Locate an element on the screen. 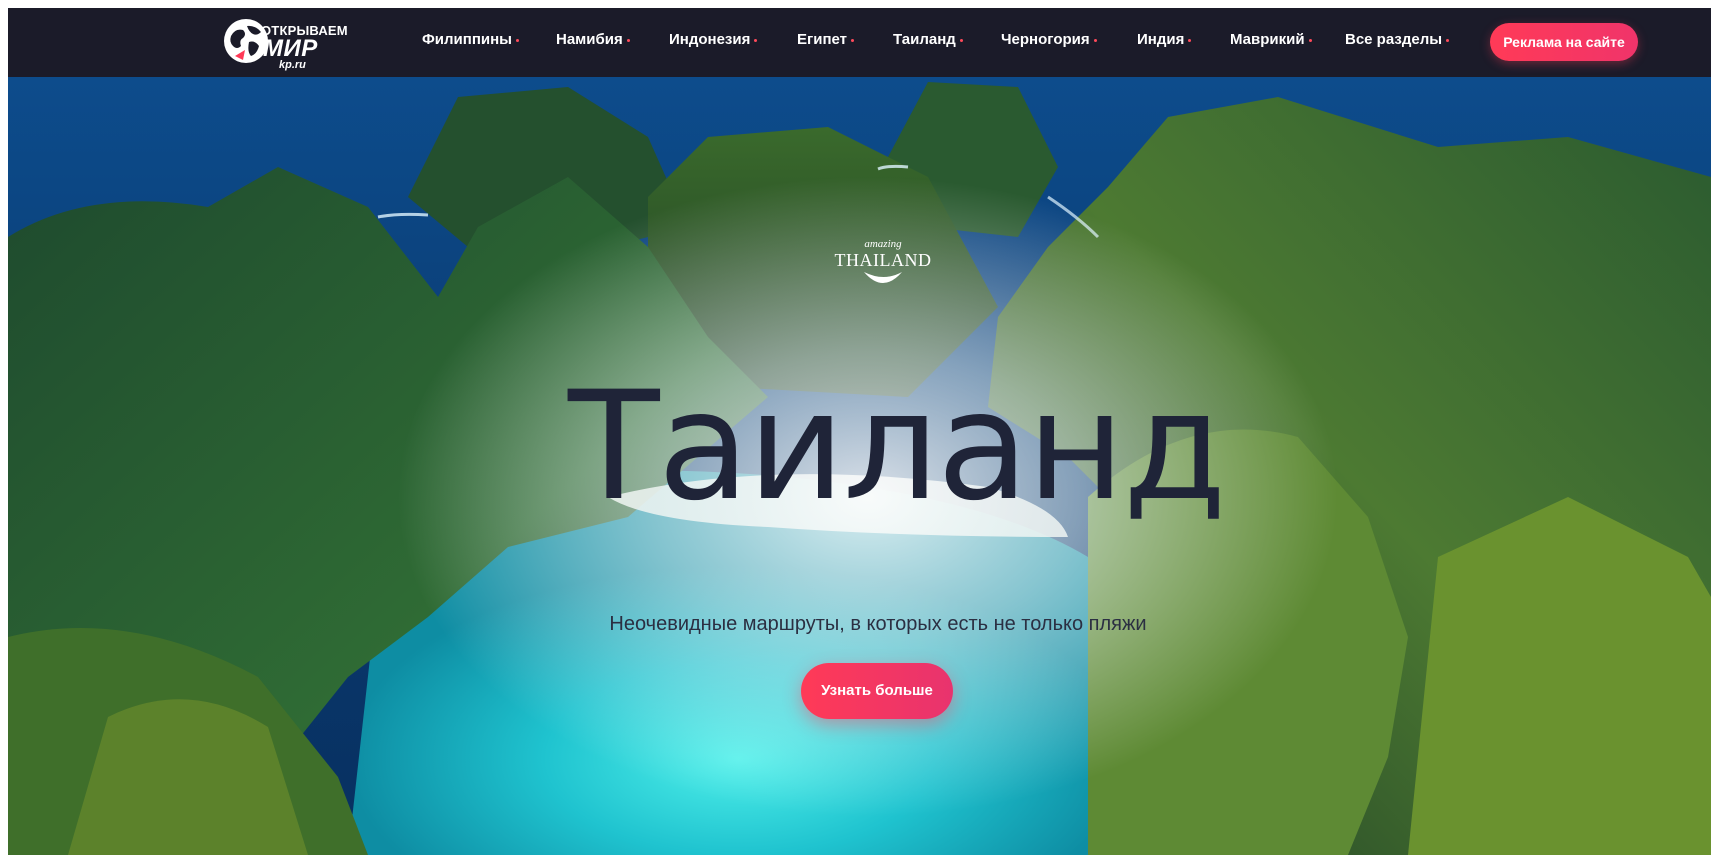 Image resolution: width=1711 pixels, height=855 pixels. nav-item-namibia: Намибия is located at coordinates (593, 39).